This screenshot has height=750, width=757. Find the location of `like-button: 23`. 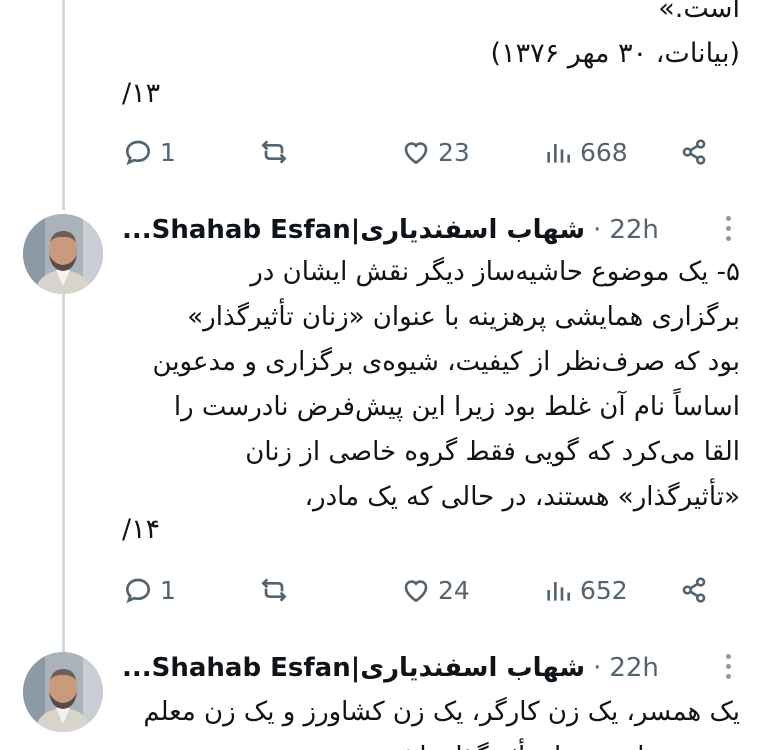

like-button: 23 is located at coordinates (435, 152).